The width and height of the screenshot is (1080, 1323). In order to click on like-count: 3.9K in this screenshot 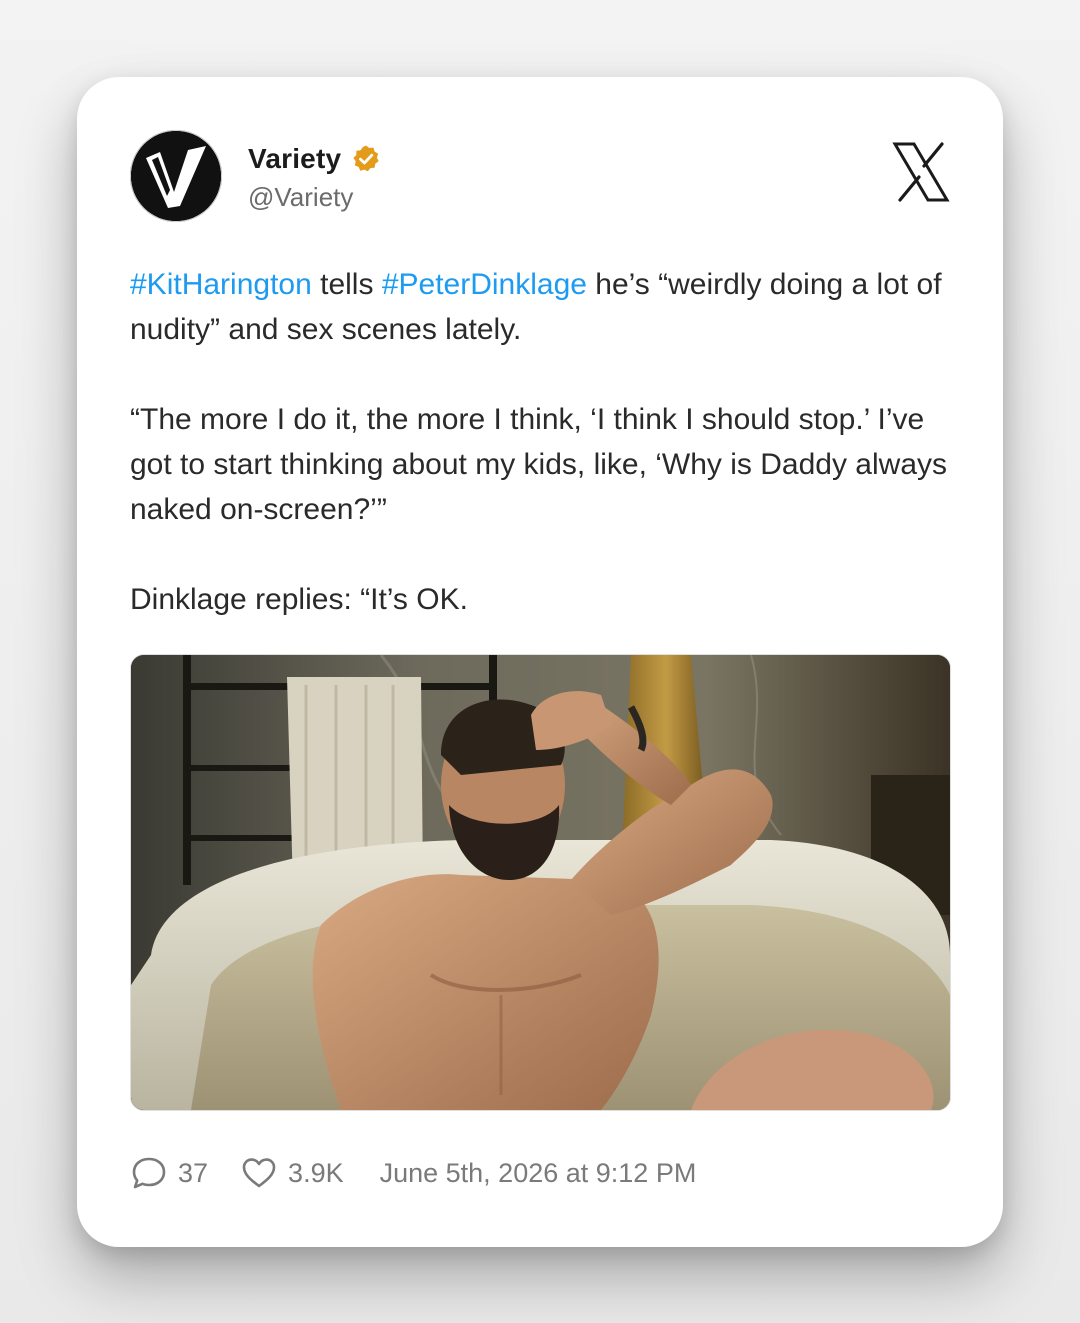, I will do `click(316, 1172)`.